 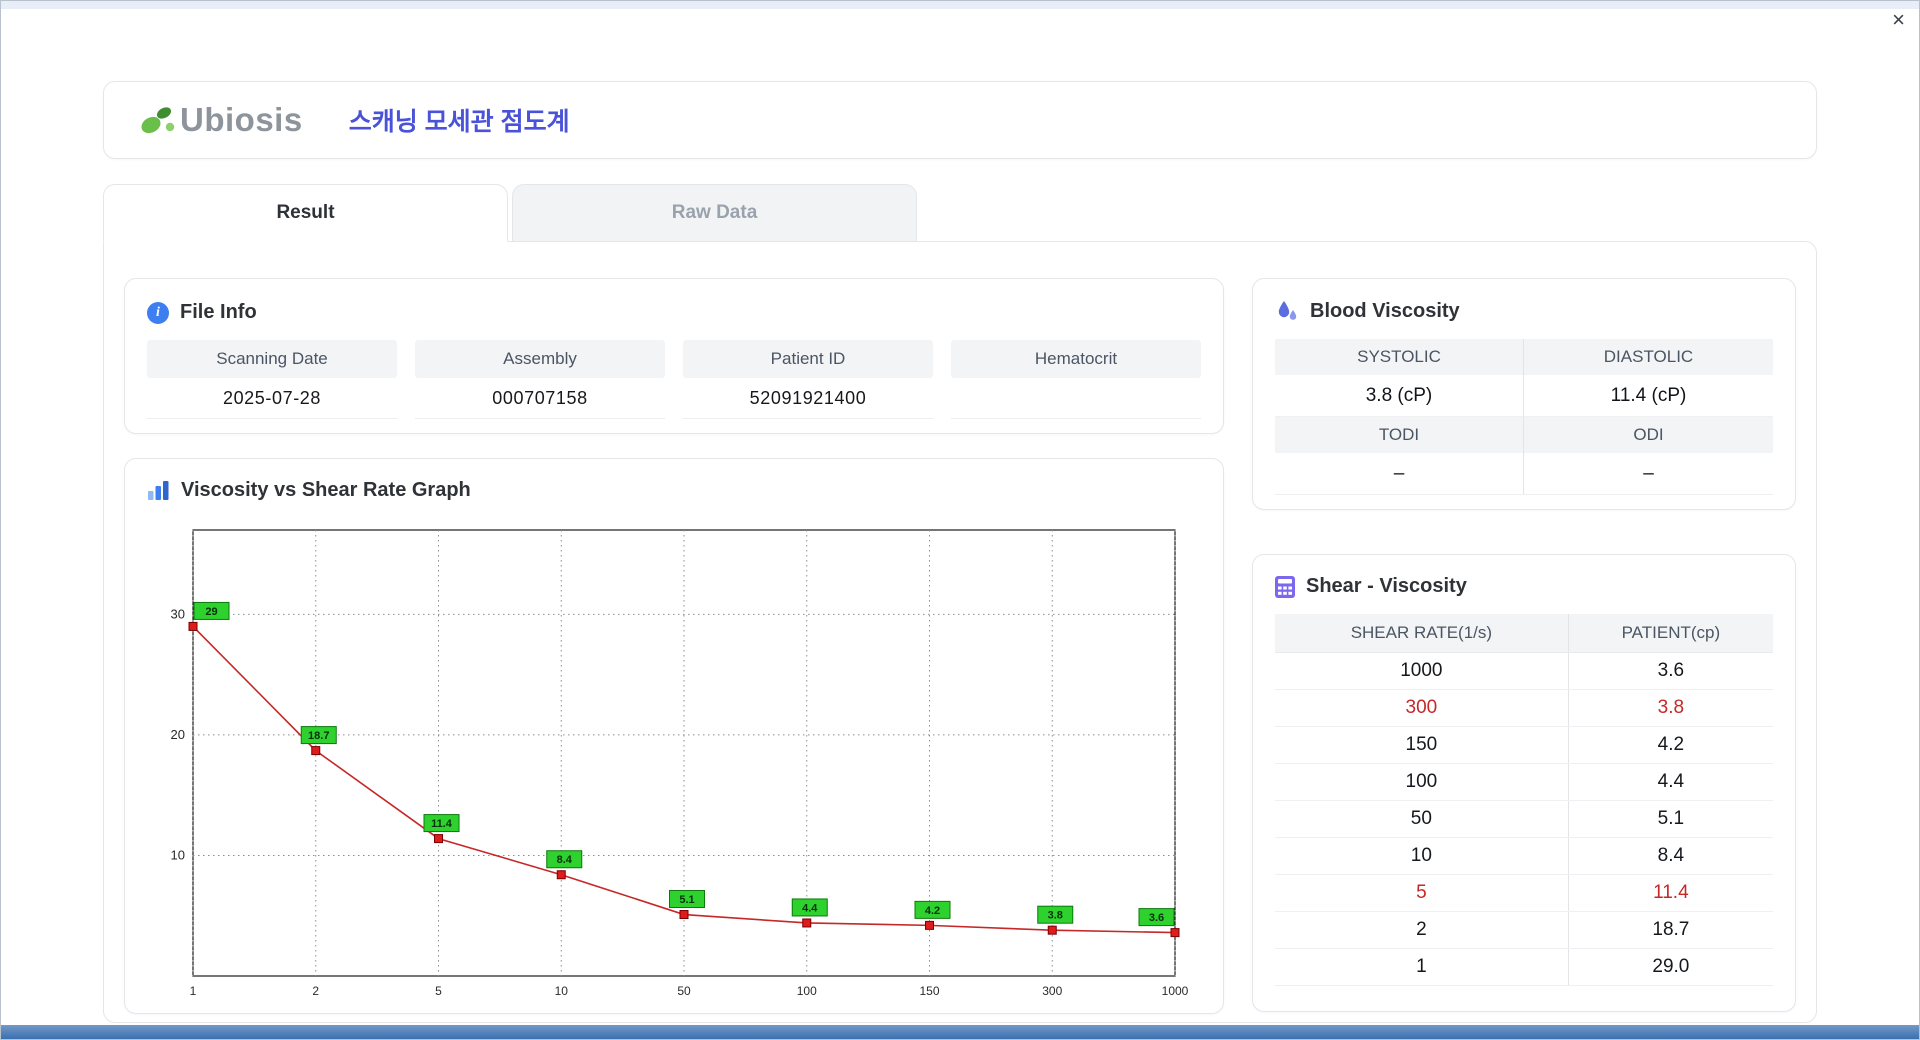 I want to click on bar-chart-icon, so click(x=158, y=490).